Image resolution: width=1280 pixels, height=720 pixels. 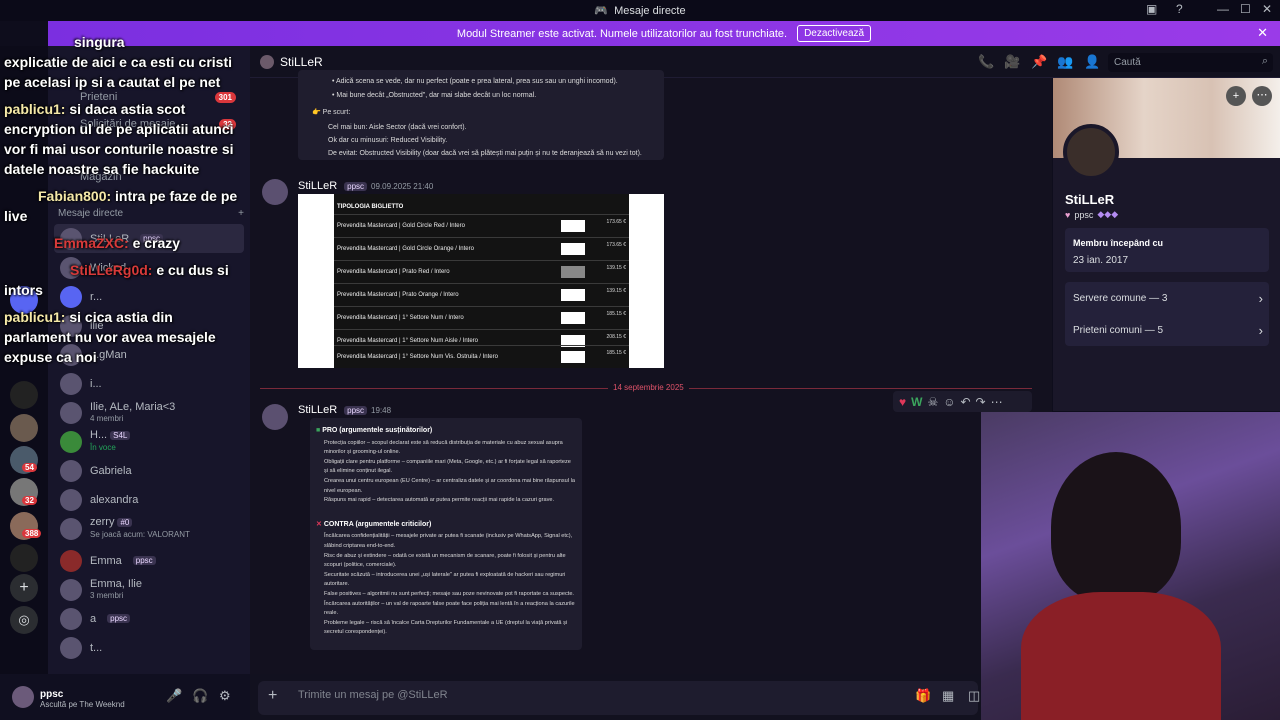 I want to click on video-call-icon: 🎥, so click(x=1012, y=62).